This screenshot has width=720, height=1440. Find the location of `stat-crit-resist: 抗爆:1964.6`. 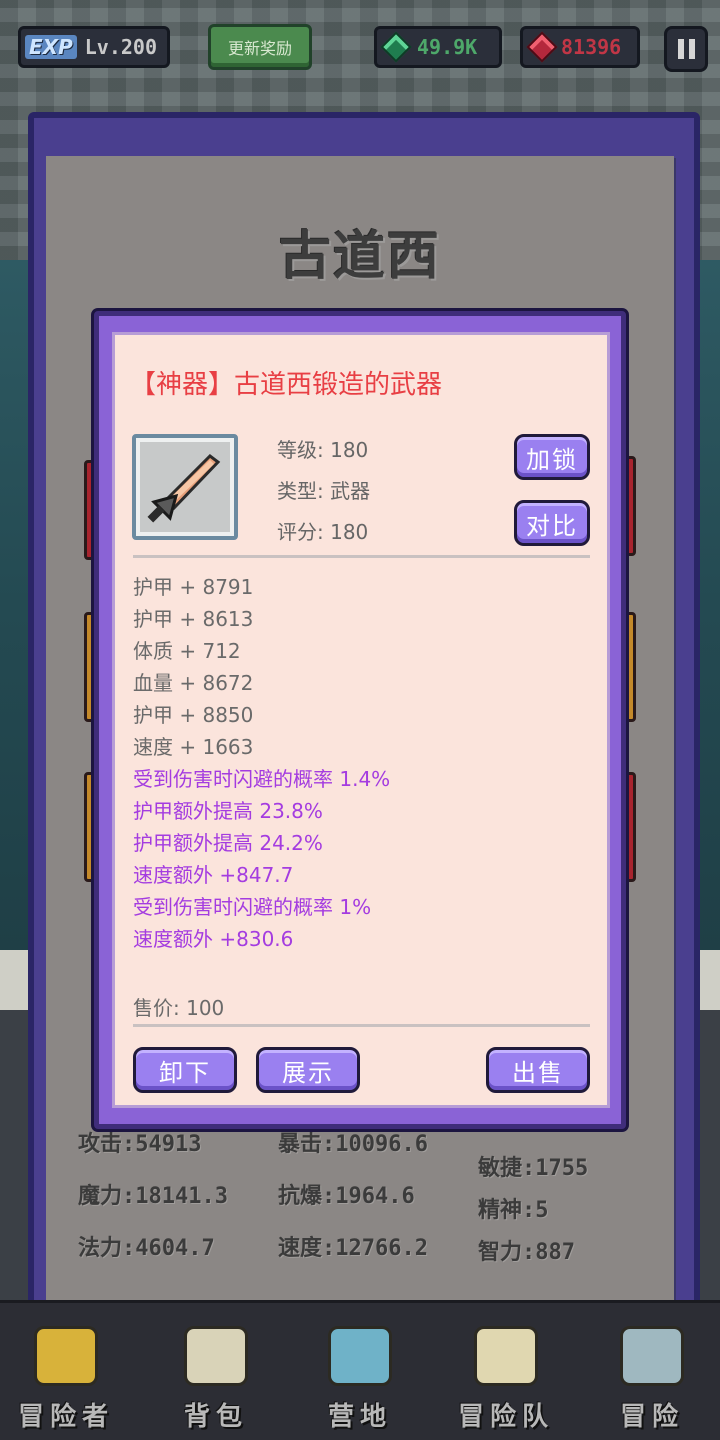

stat-crit-resist: 抗爆:1964.6 is located at coordinates (346, 1196).